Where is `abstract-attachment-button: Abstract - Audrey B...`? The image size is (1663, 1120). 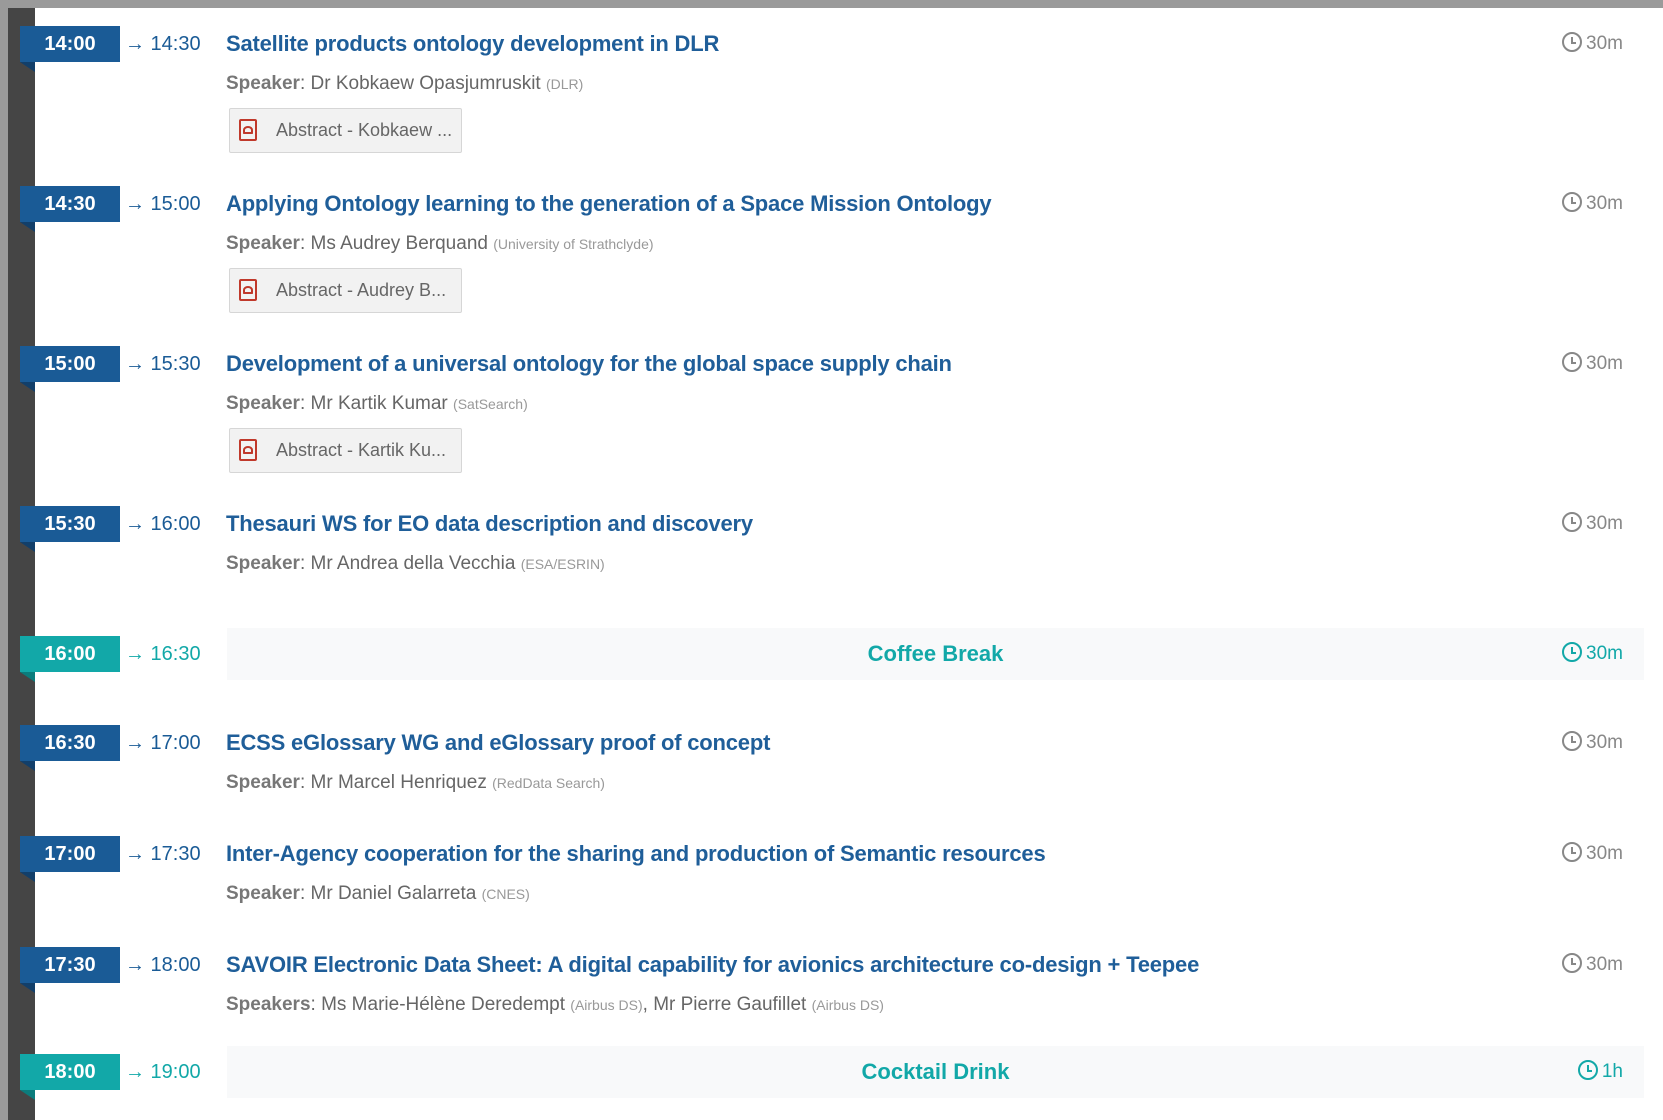
abstract-attachment-button: Abstract - Audrey B... is located at coordinates (345, 290).